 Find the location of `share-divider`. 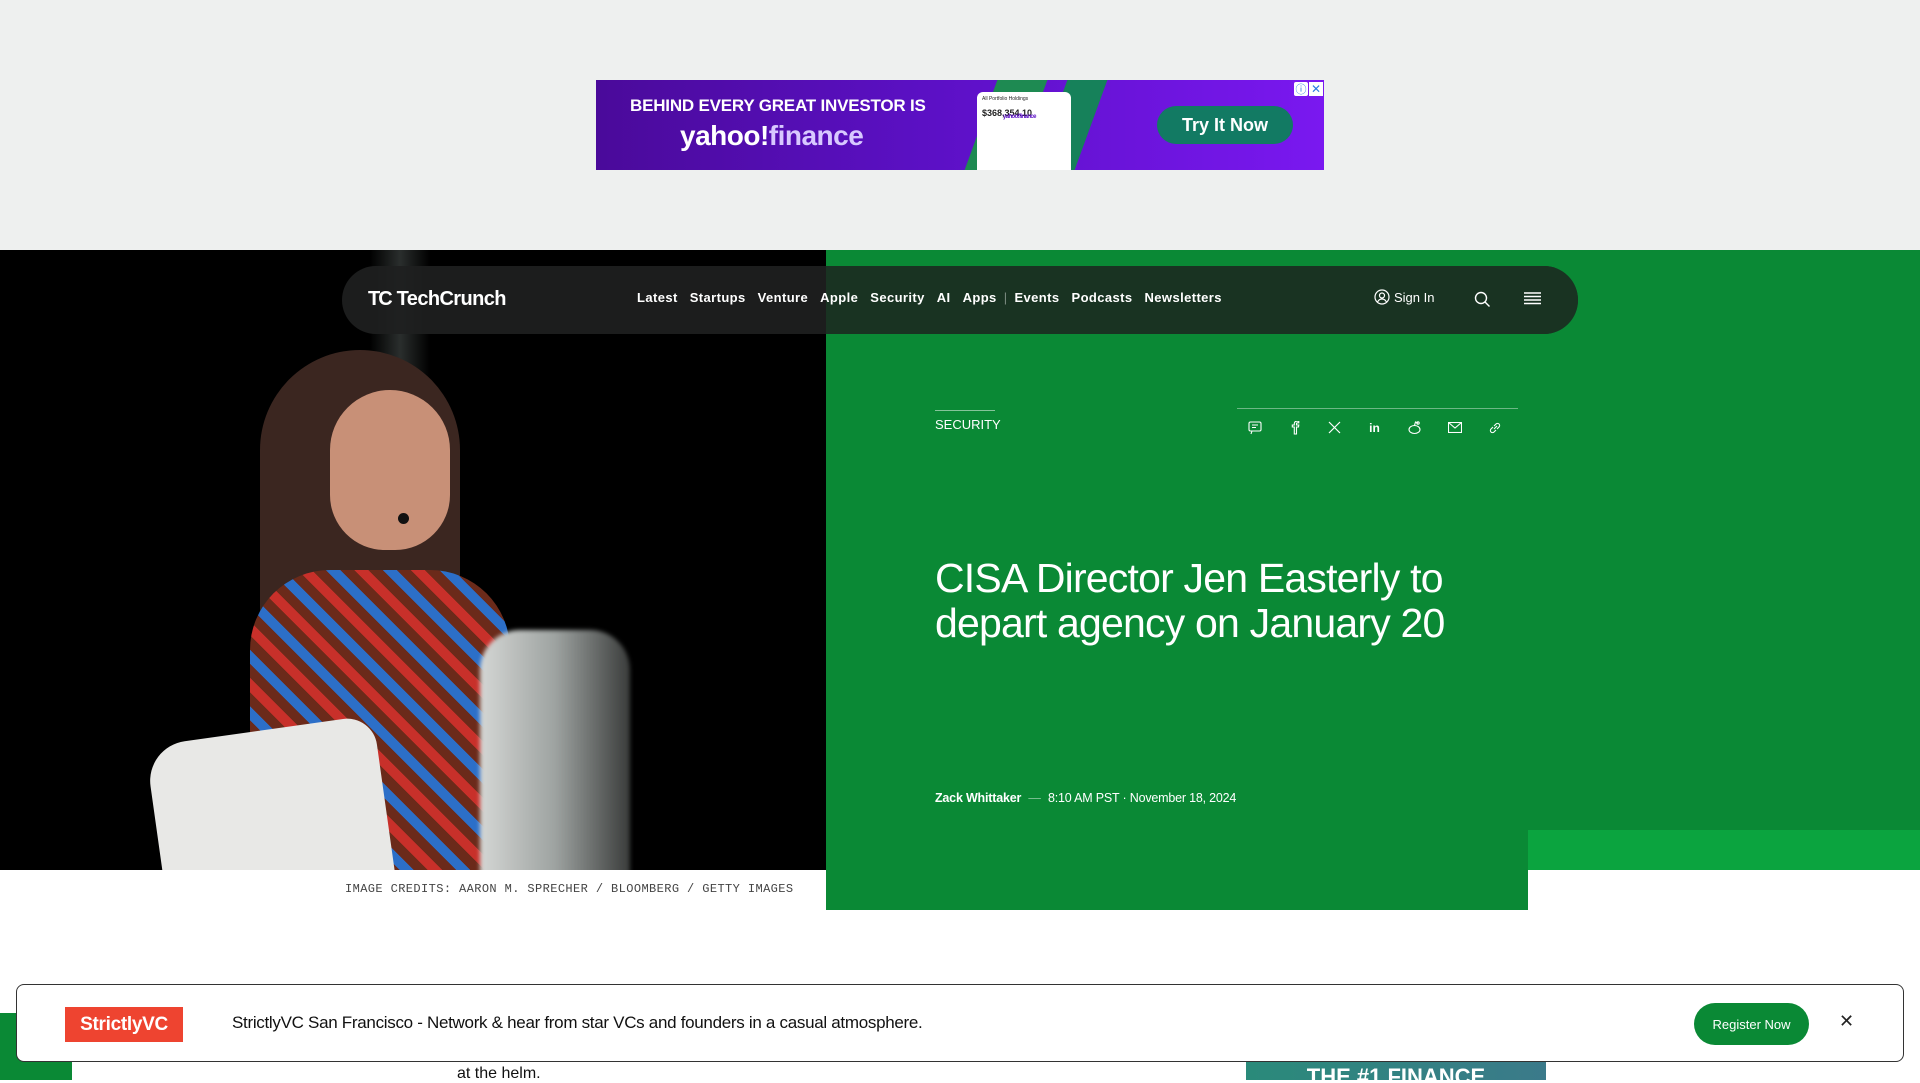

share-divider is located at coordinates (1377, 408).